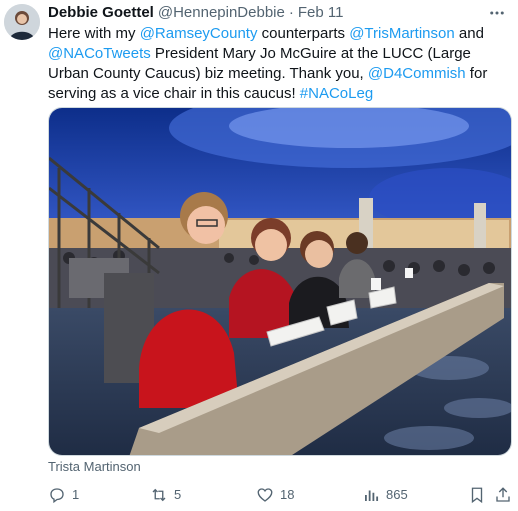  Describe the element at coordinates (178, 494) in the screenshot. I see `repost-count: 5` at that location.